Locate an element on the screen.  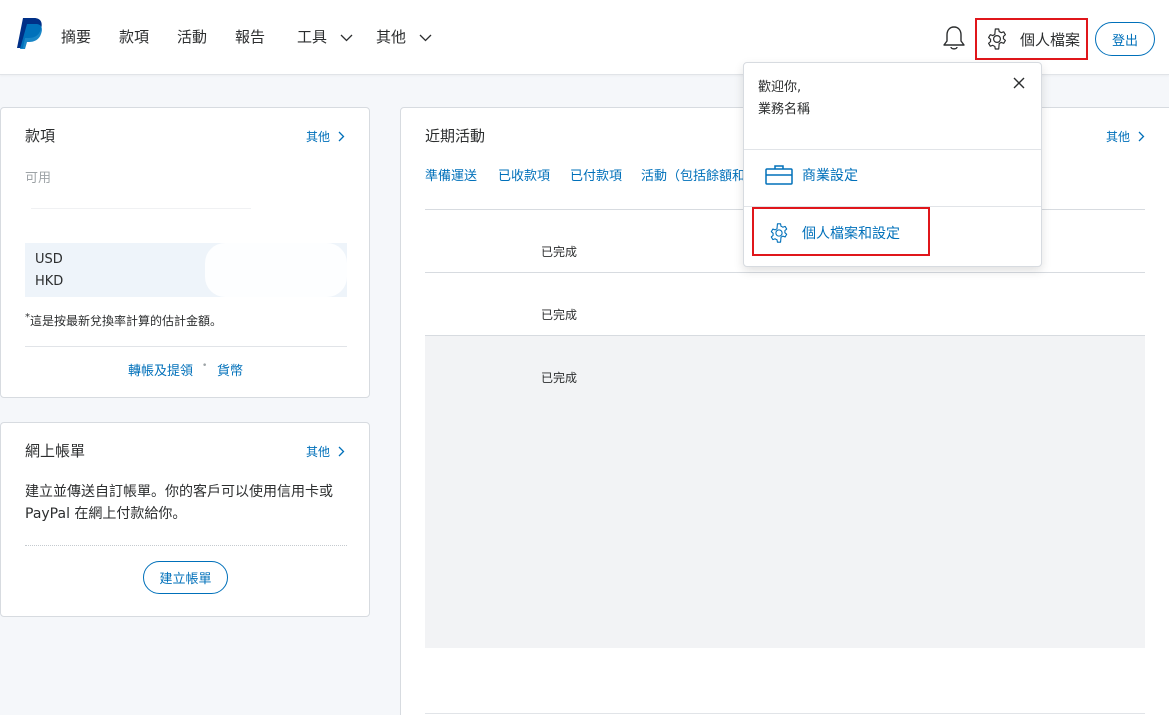
nav-summary-label: 摘要 is located at coordinates (76, 37).